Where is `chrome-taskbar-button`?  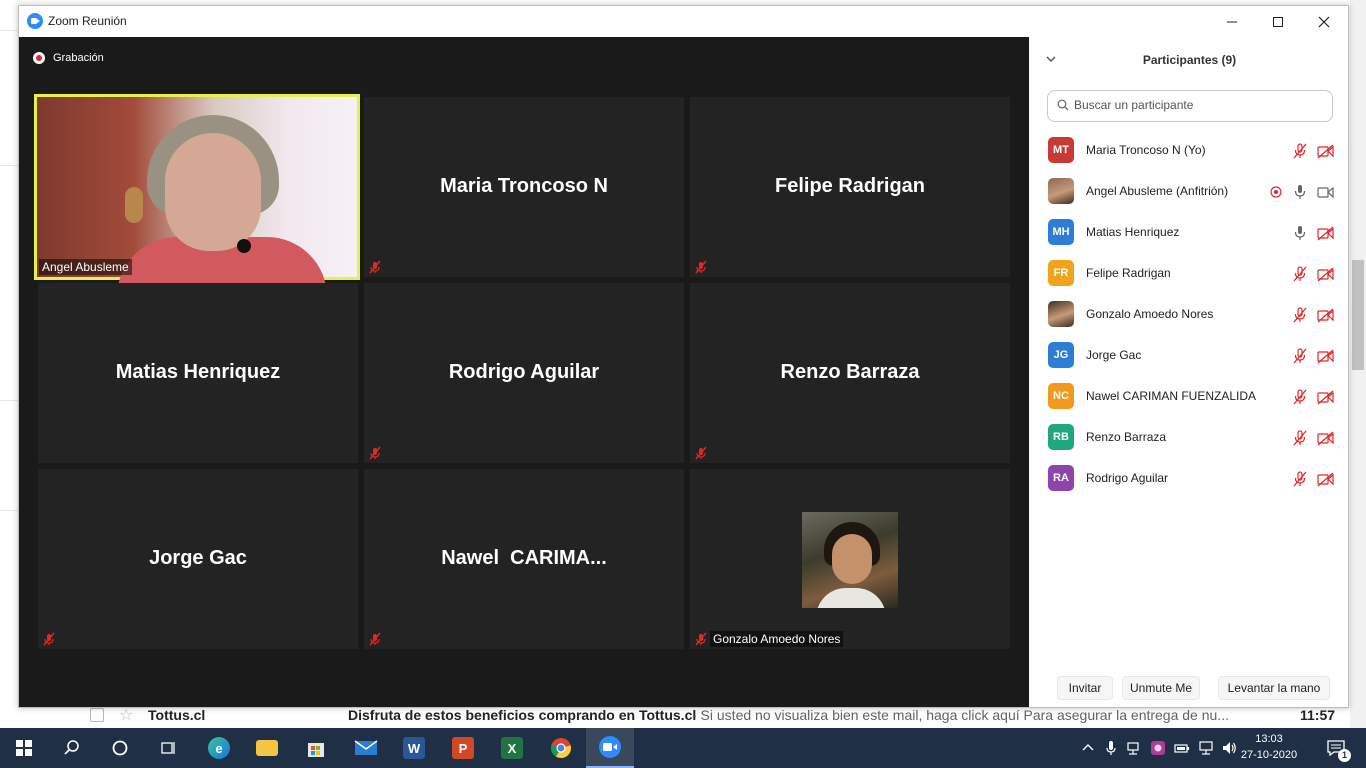
chrome-taskbar-button is located at coordinates (561, 748).